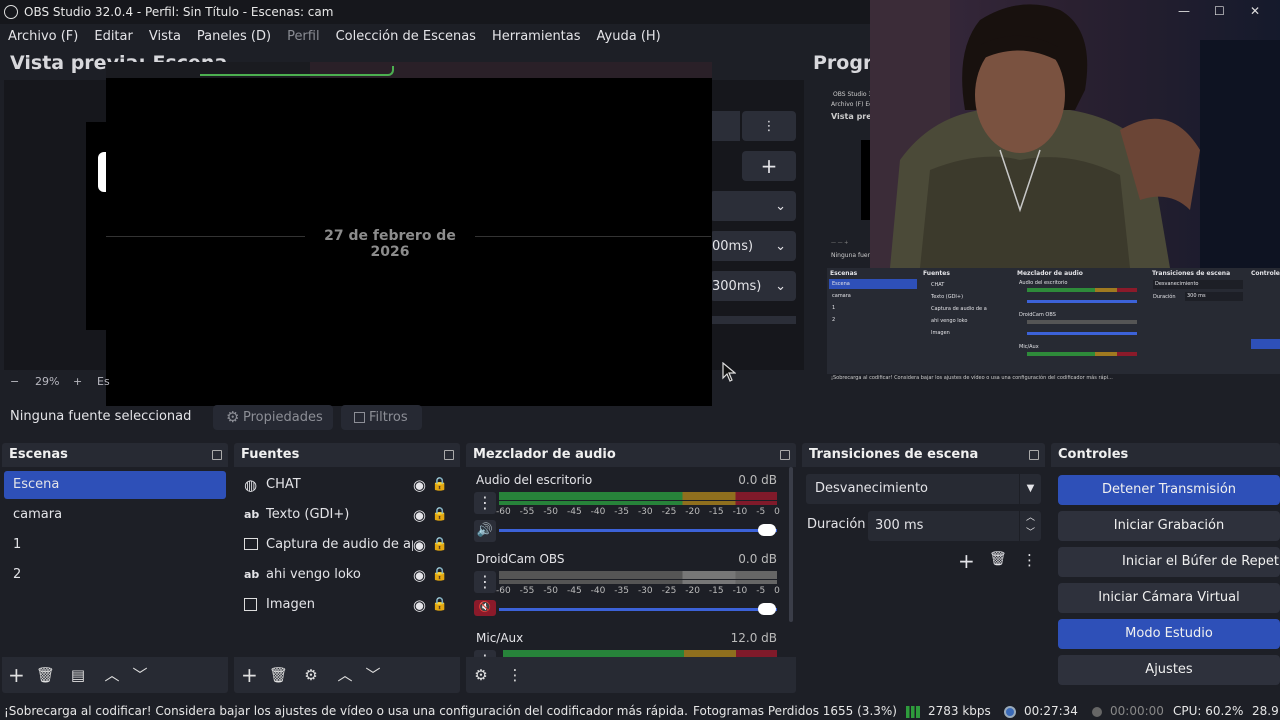  What do you see at coordinates (485, 531) in the screenshot?
I see `speaker-icon: 🔊` at bounding box center [485, 531].